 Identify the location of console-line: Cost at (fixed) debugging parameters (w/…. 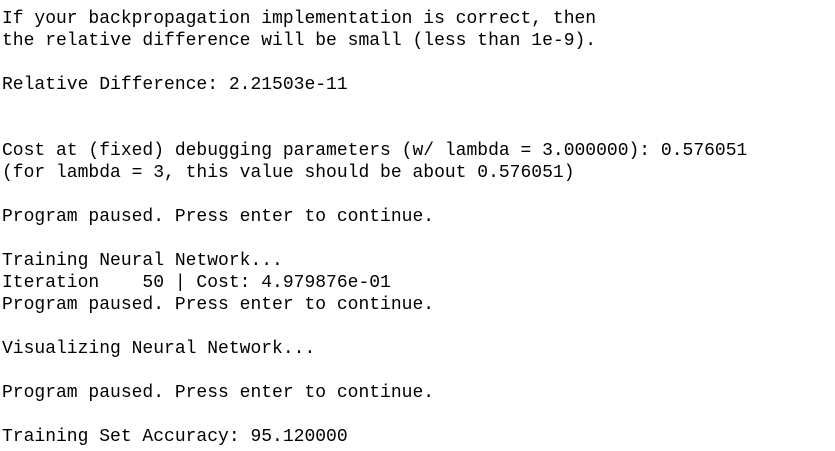
(375, 151).